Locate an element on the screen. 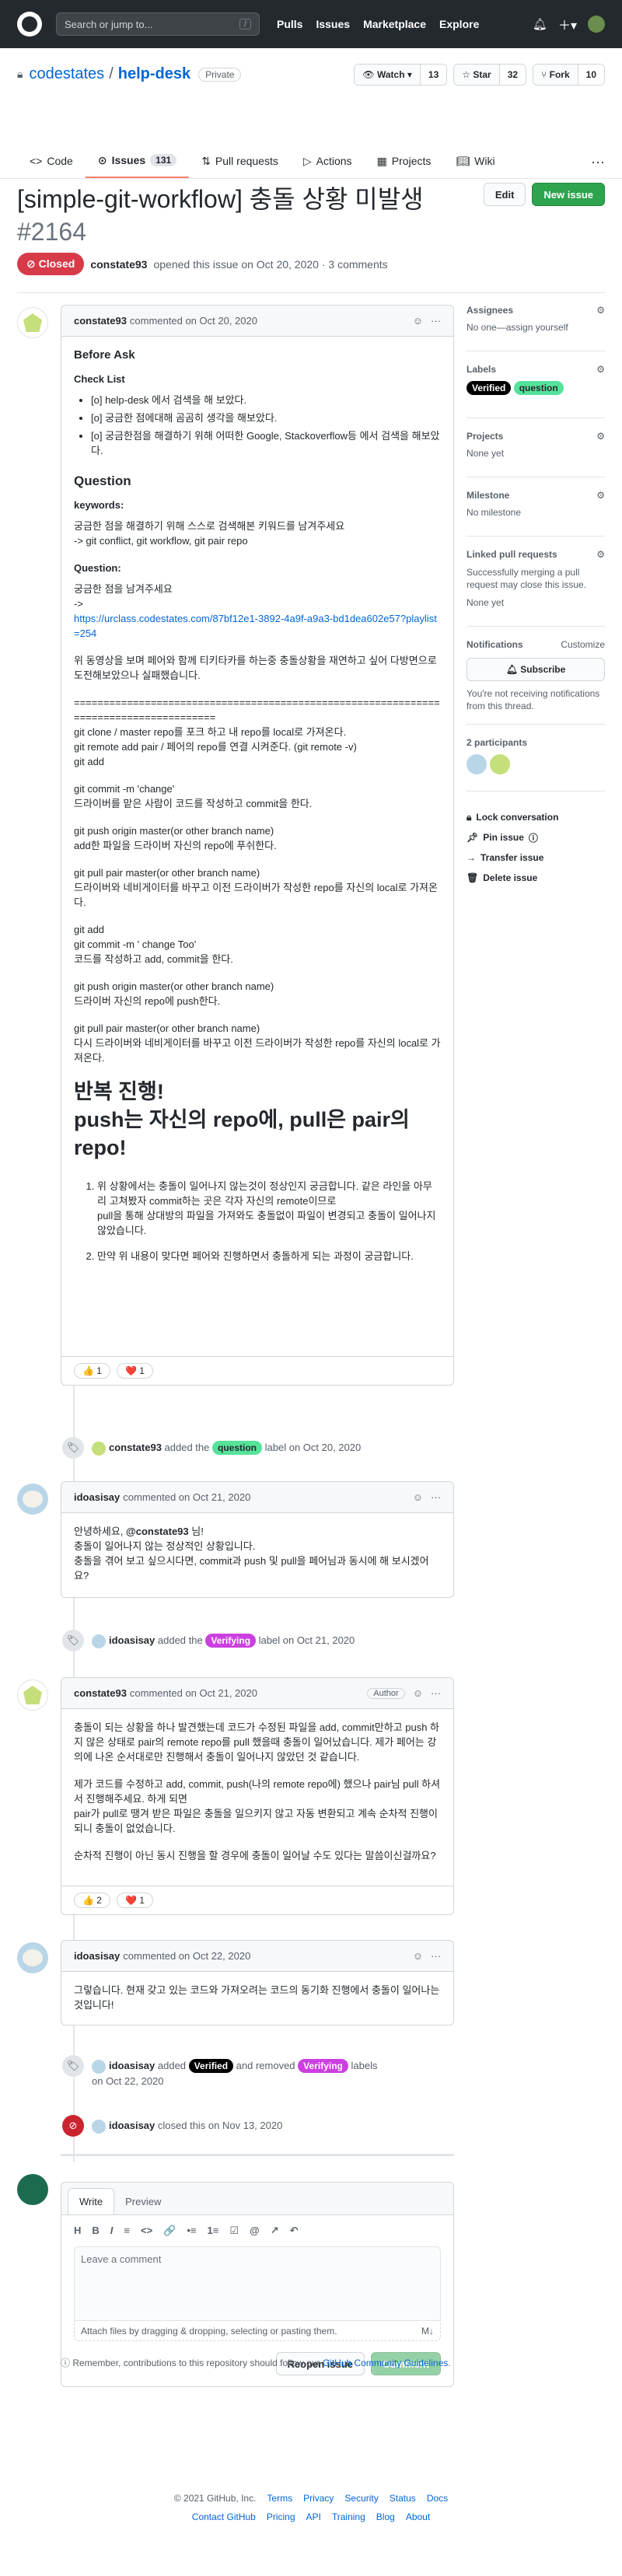 The height and width of the screenshot is (2576, 622). footer-link-privacy: Privacy is located at coordinates (318, 2498).